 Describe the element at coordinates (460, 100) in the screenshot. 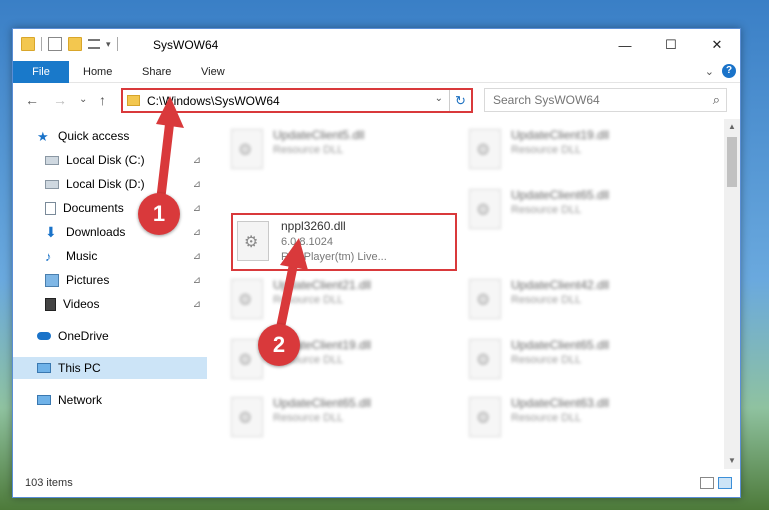

I see `refresh-button: ↻` at that location.